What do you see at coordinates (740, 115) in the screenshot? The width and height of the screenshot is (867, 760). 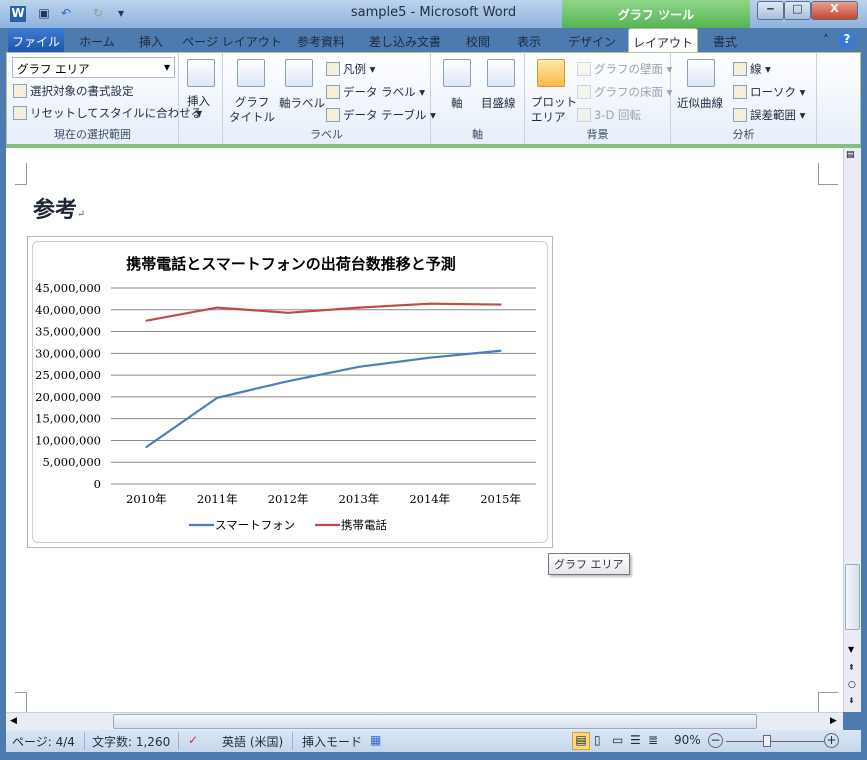 I see `error-bars-icon` at bounding box center [740, 115].